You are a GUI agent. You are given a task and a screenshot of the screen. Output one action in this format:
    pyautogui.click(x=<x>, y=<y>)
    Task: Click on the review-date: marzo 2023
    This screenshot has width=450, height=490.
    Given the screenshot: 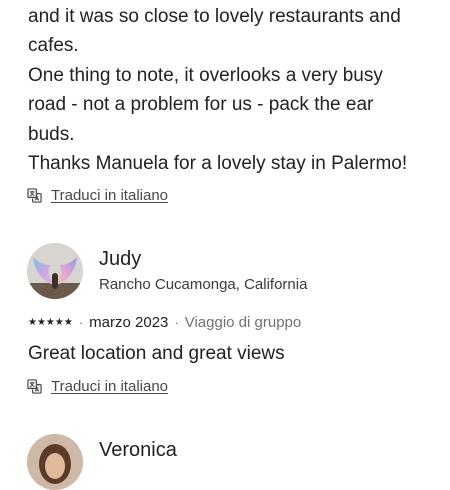 What is the action you would take?
    pyautogui.click(x=129, y=322)
    